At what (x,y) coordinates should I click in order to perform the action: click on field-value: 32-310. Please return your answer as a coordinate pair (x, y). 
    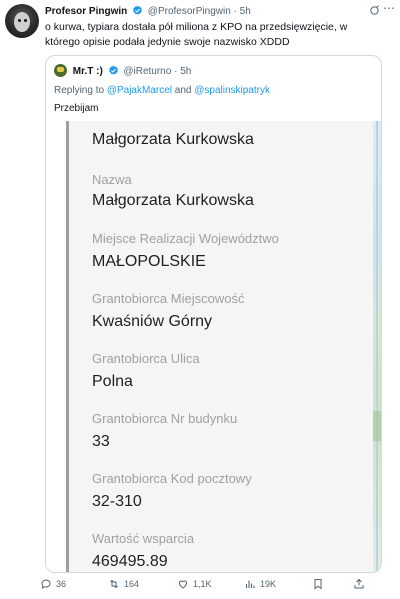
    Looking at the image, I should click on (117, 501).